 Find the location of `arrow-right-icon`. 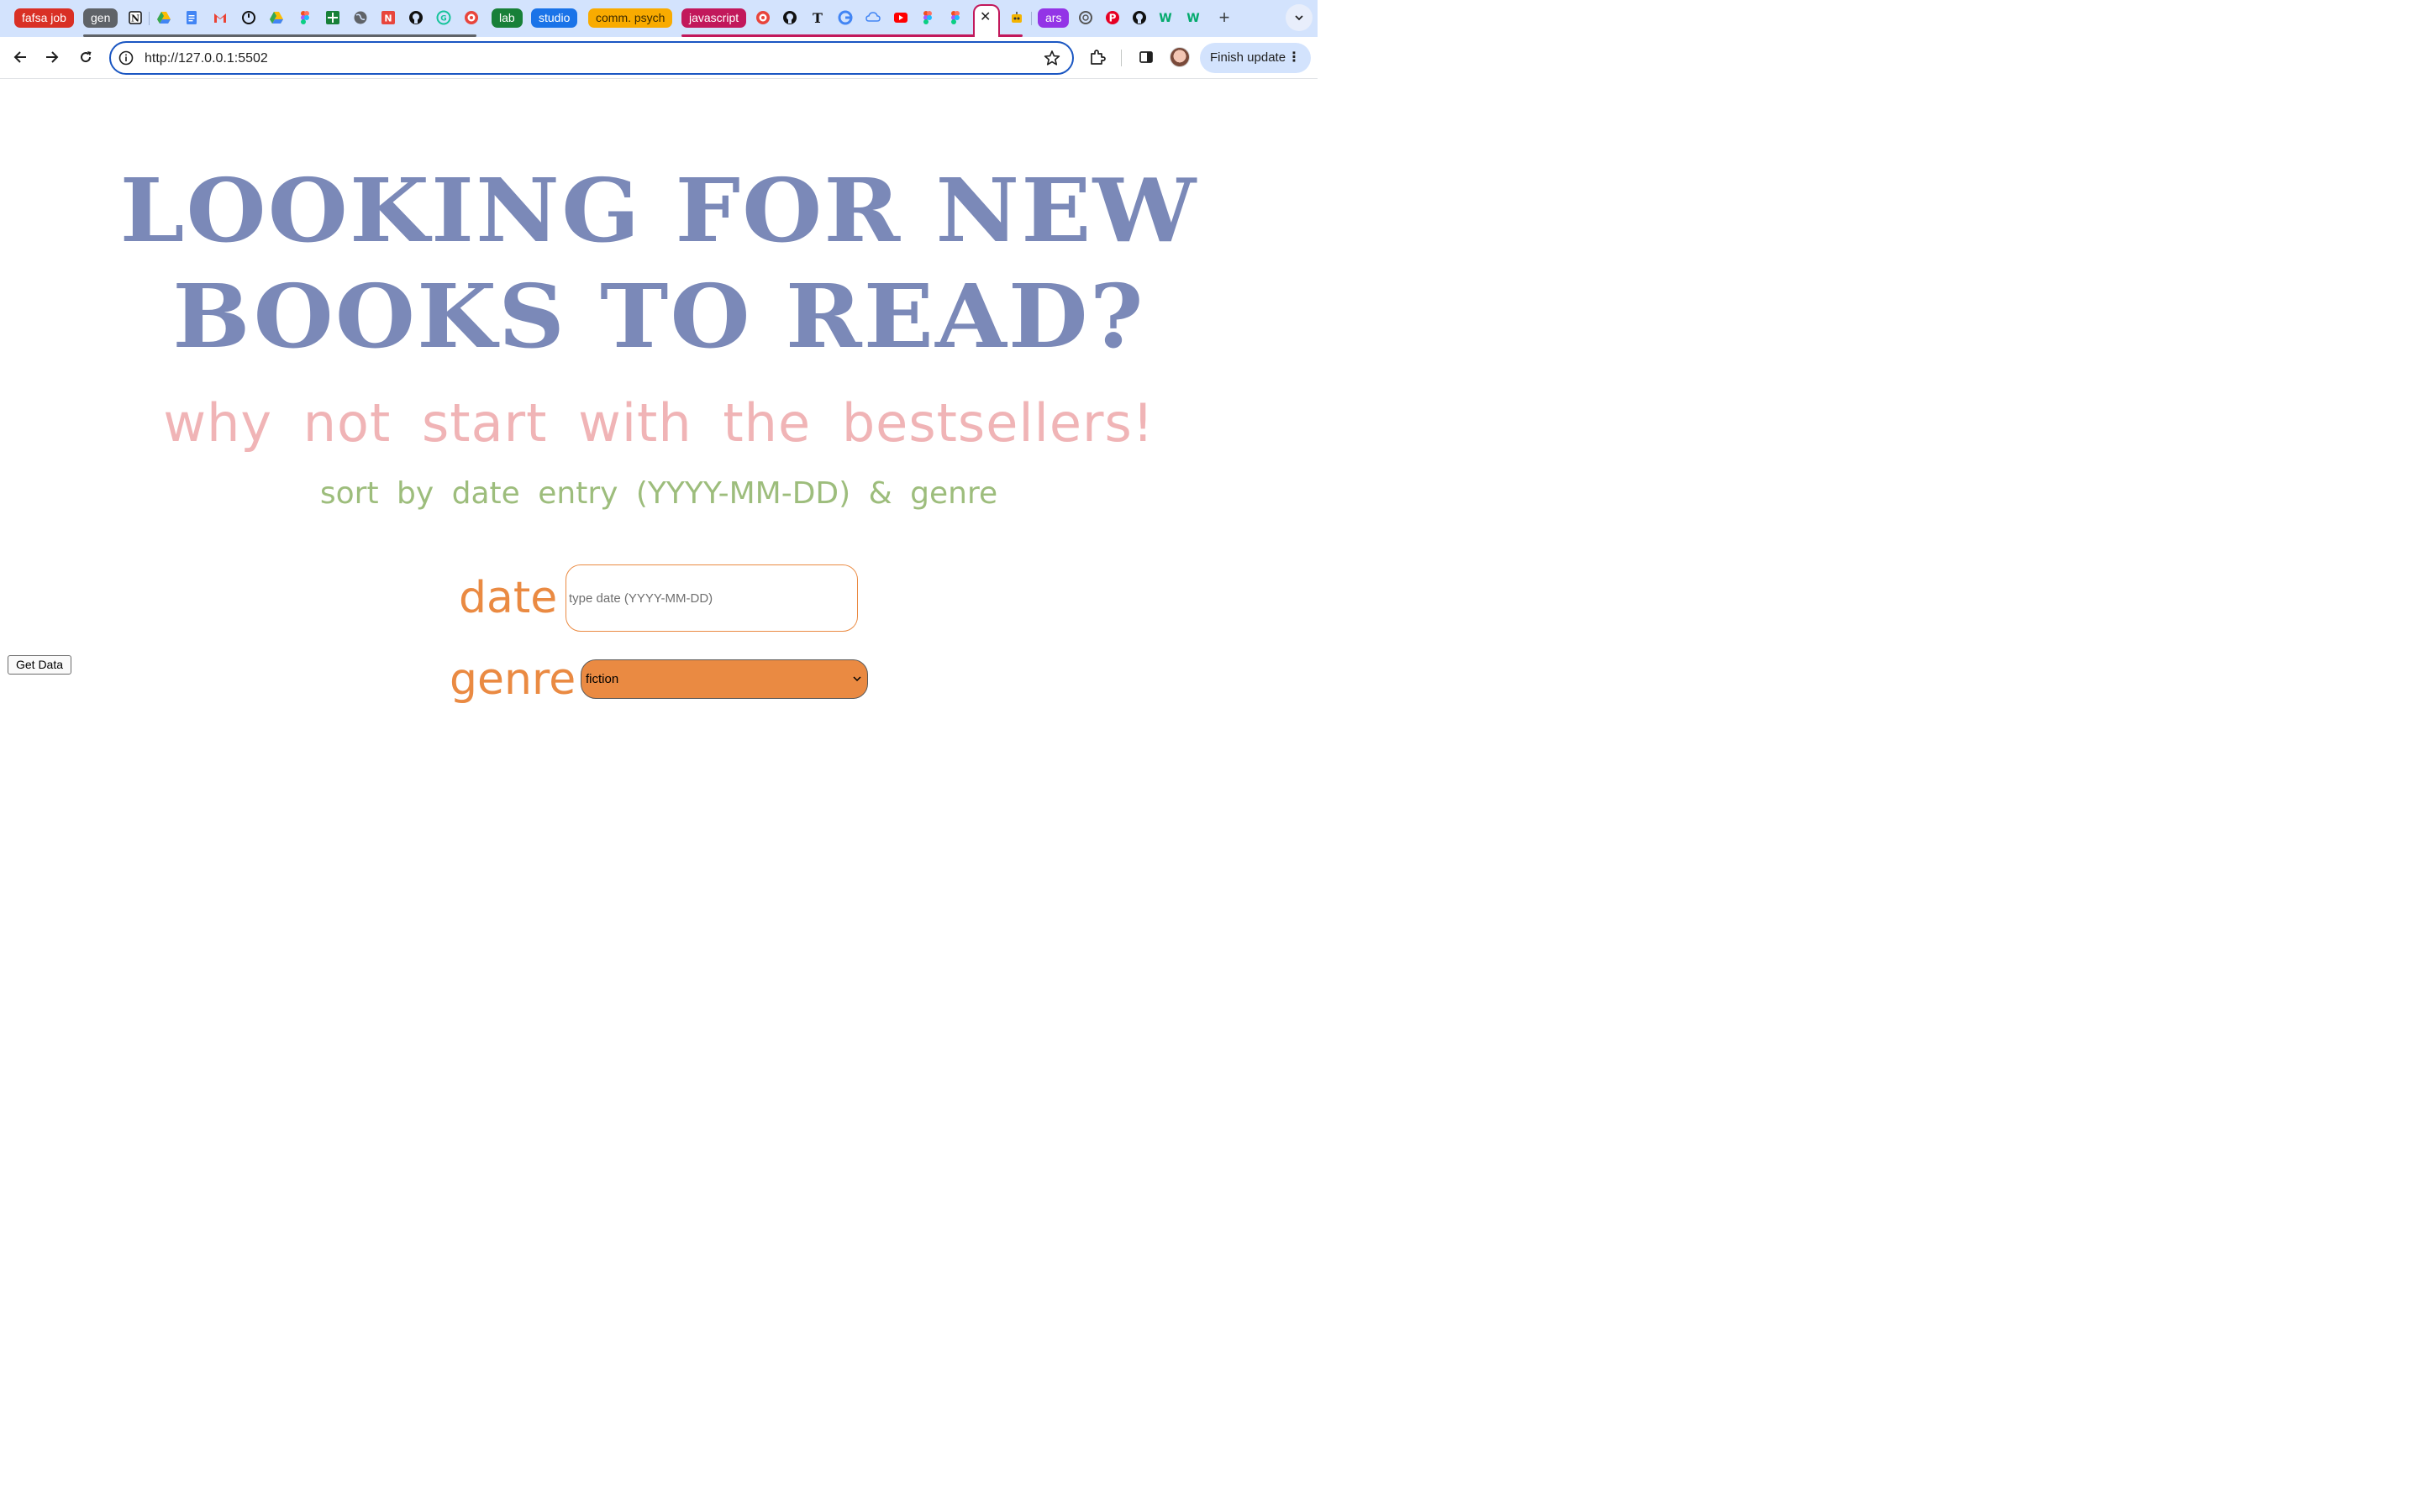

arrow-right-icon is located at coordinates (52, 57).